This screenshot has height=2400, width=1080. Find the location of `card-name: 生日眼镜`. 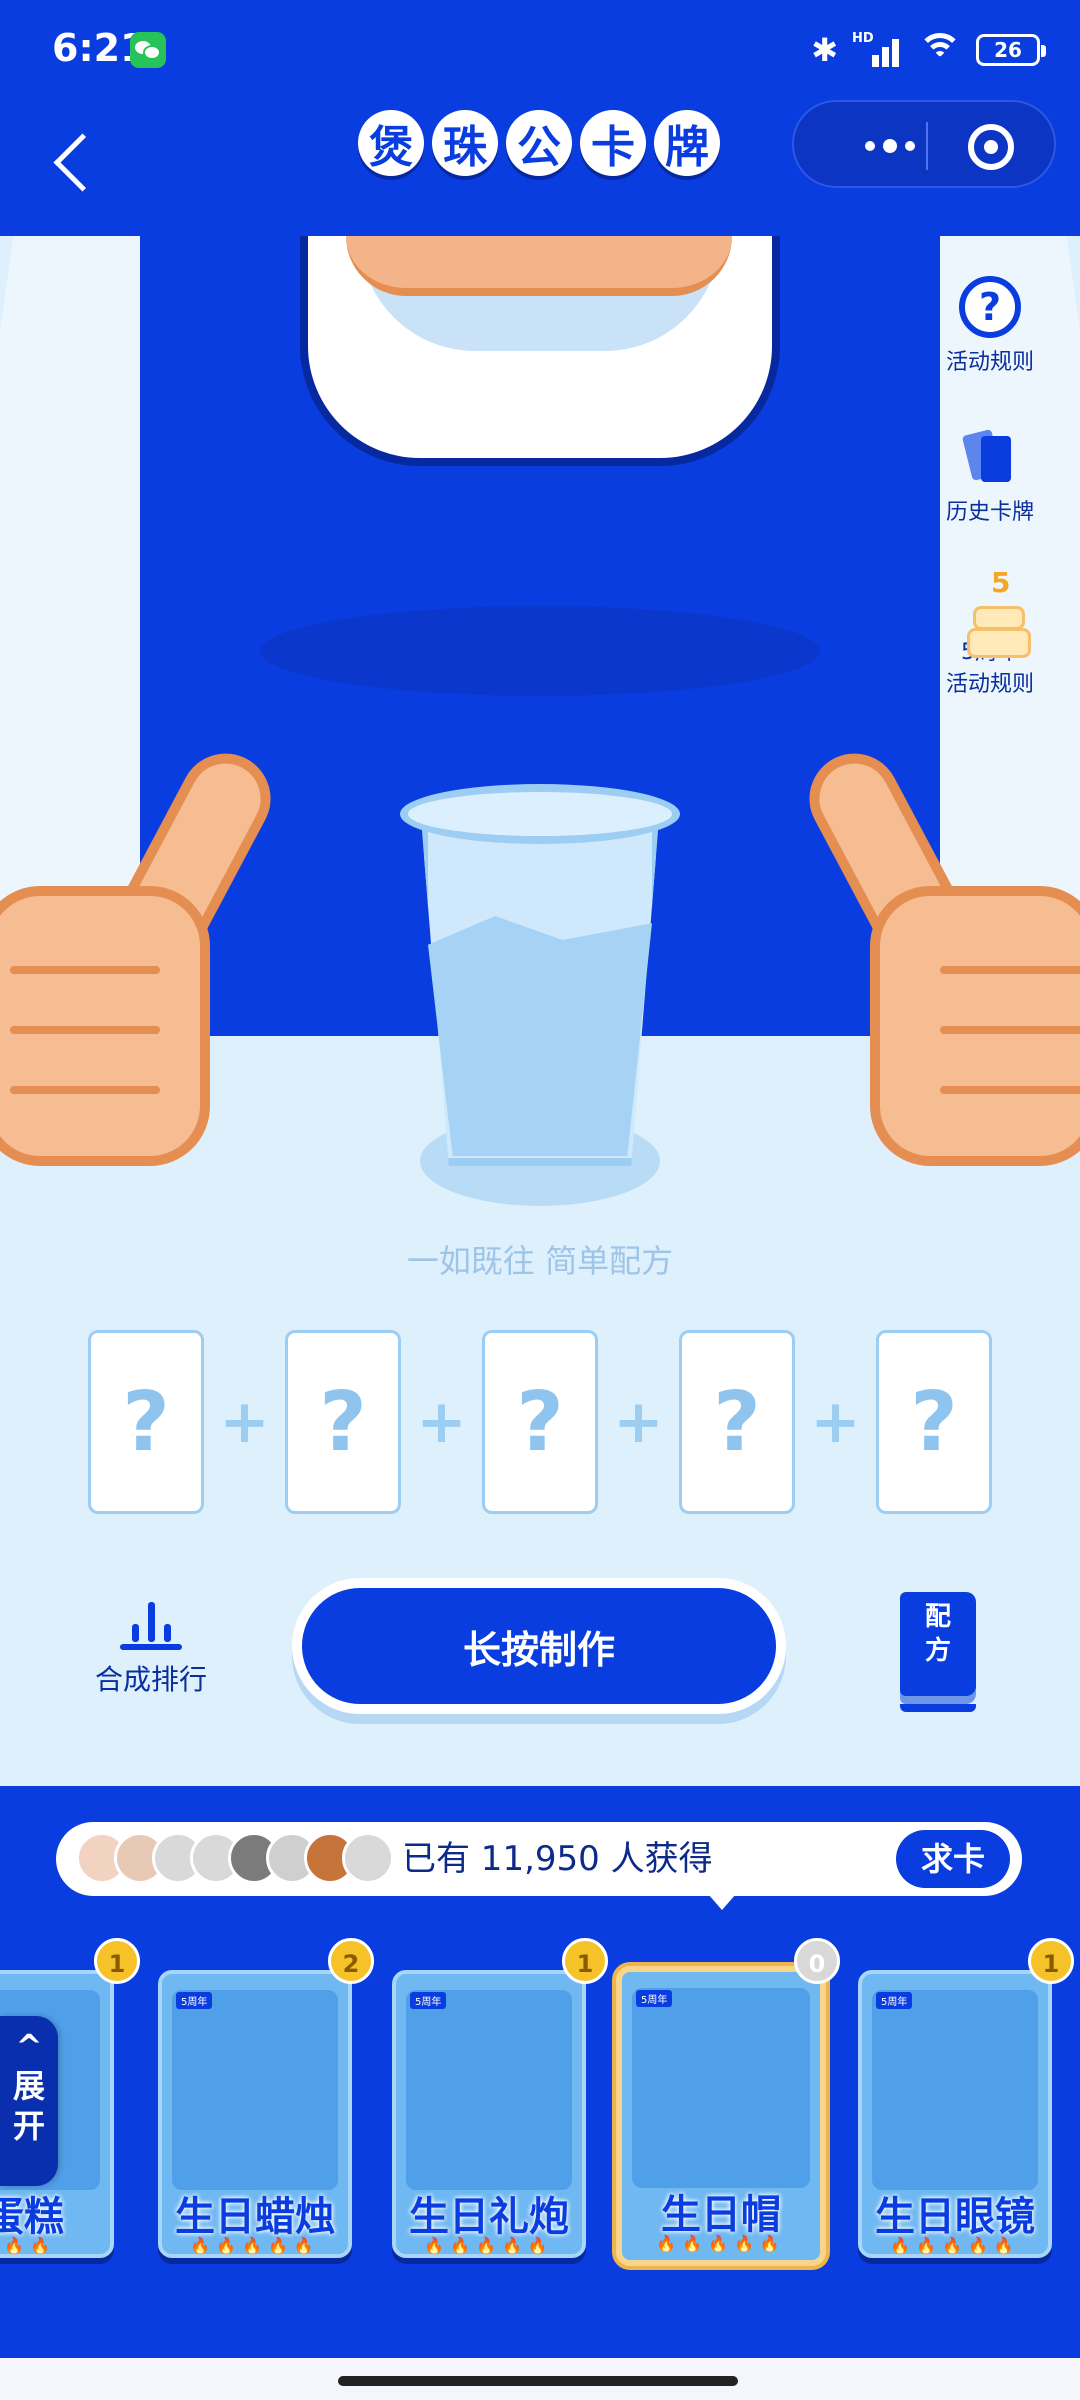

card-name: 生日眼镜 is located at coordinates (955, 2217).